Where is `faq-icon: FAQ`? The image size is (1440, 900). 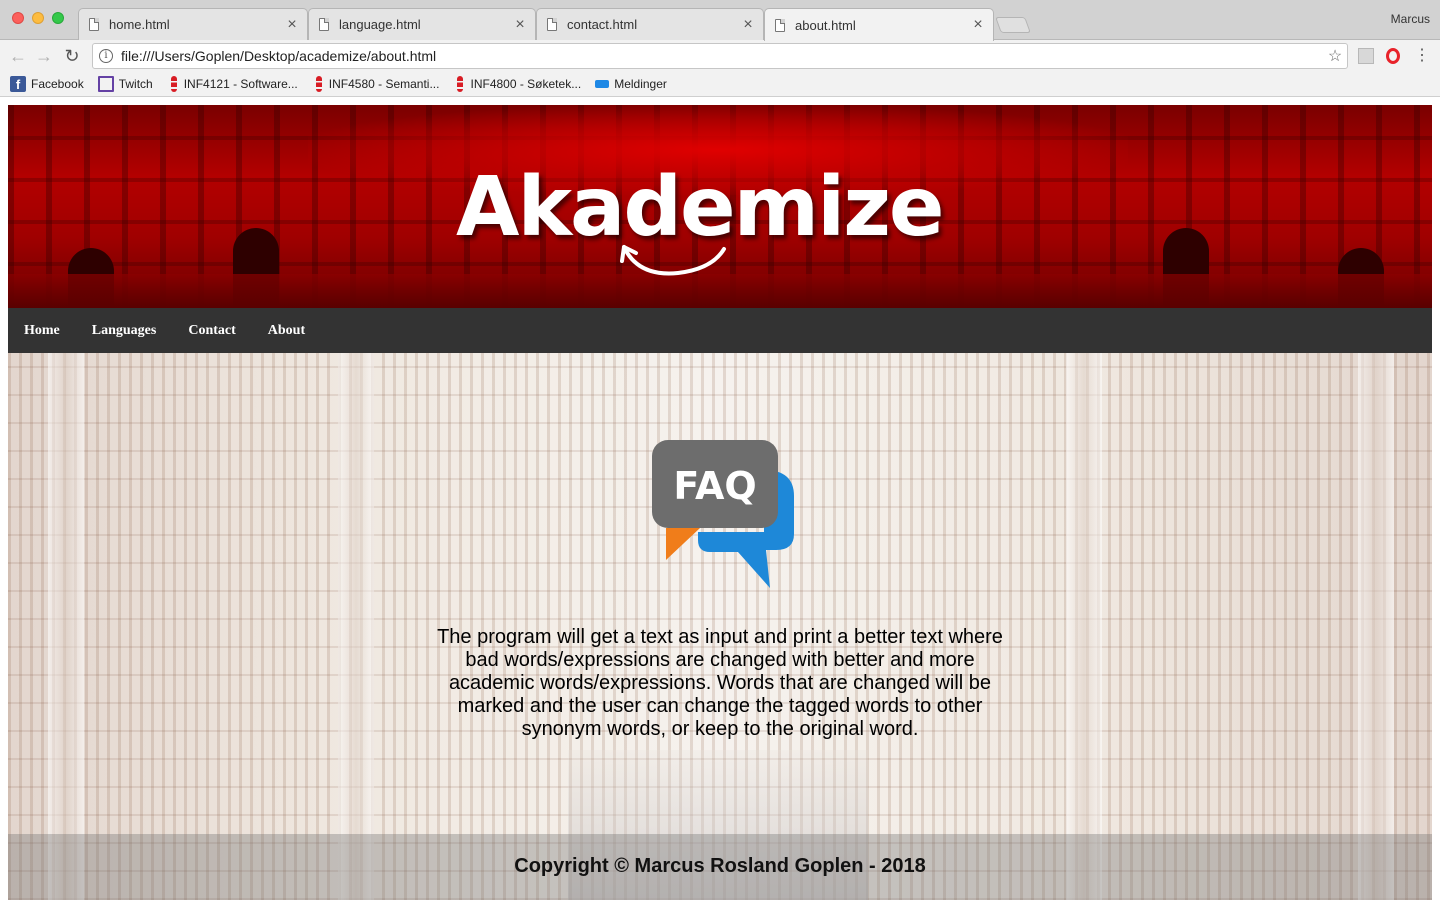
faq-icon: FAQ is located at coordinates (723, 514).